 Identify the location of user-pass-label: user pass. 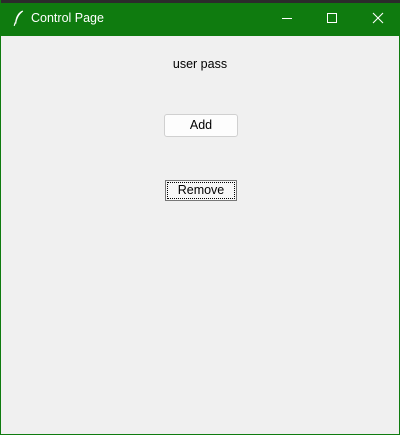
(200, 64).